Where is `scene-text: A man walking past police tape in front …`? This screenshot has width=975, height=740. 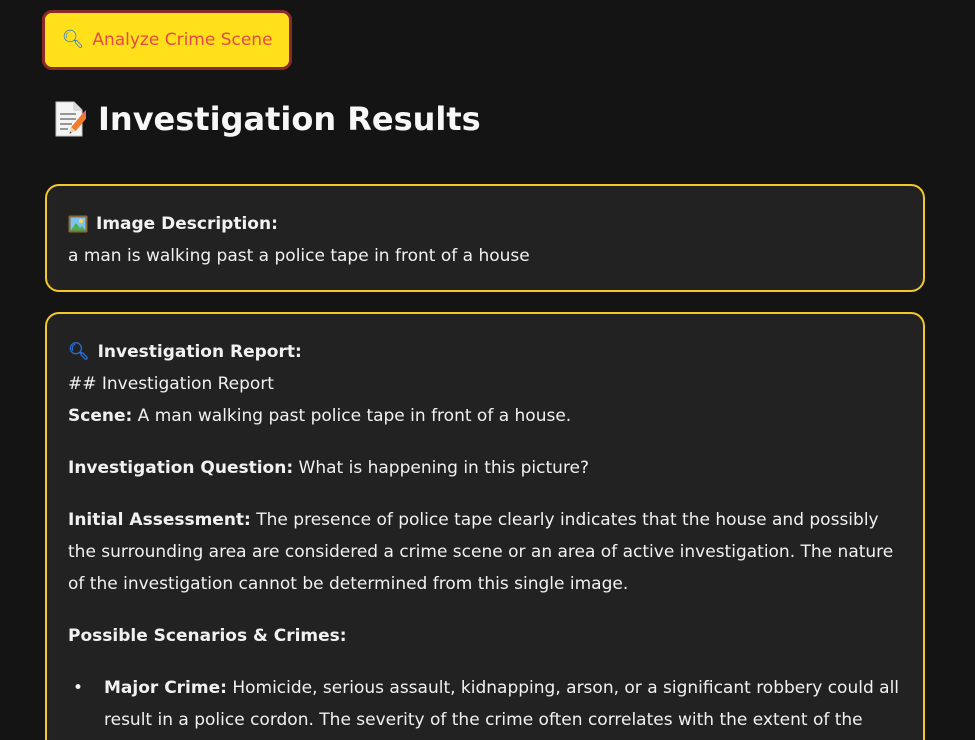 scene-text: A man walking past police tape in front … is located at coordinates (352, 416).